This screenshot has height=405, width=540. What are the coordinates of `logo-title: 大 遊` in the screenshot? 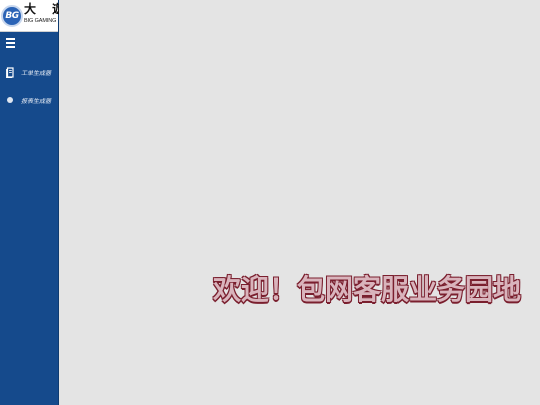 It's located at (47, 9).